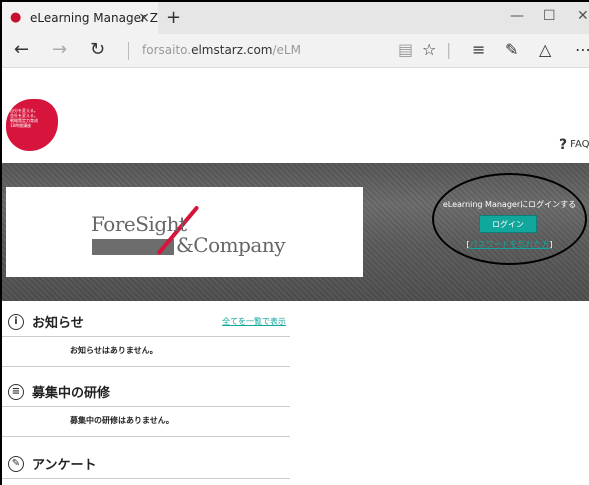 The width and height of the screenshot is (589, 485). Describe the element at coordinates (58, 323) in the screenshot. I see `news-title: お知らせ` at that location.